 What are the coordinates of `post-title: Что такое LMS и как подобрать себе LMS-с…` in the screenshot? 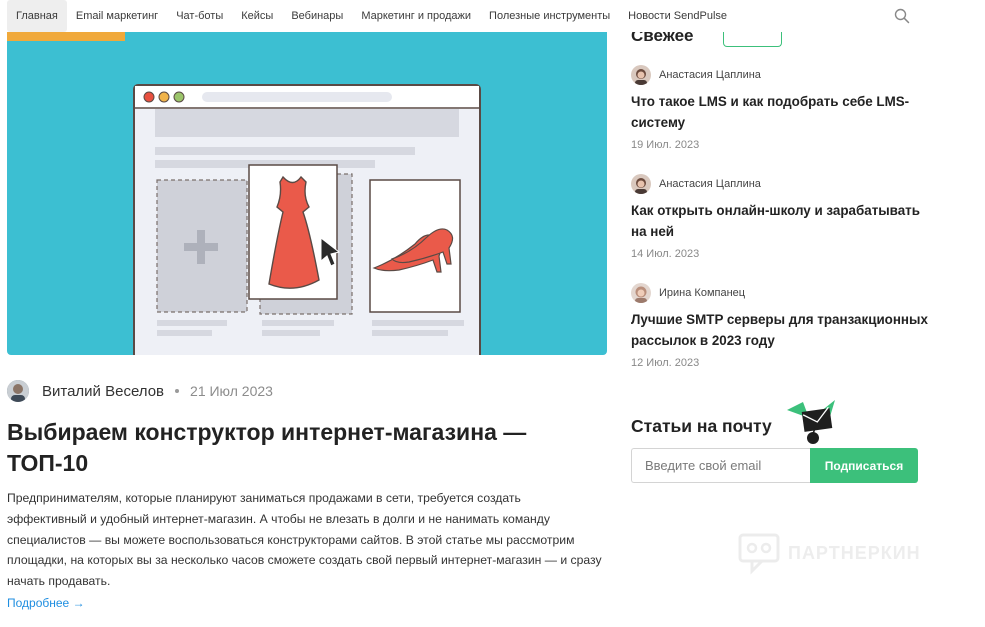 It's located at (781, 112).